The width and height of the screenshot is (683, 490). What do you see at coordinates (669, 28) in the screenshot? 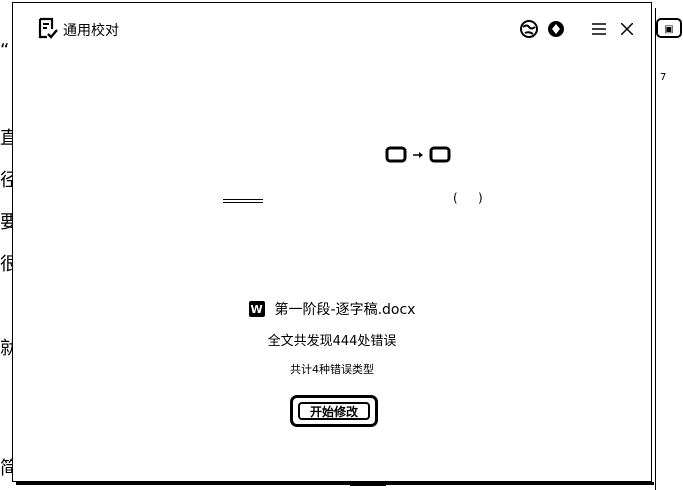
I see `bg-side-badge: ▣` at bounding box center [669, 28].